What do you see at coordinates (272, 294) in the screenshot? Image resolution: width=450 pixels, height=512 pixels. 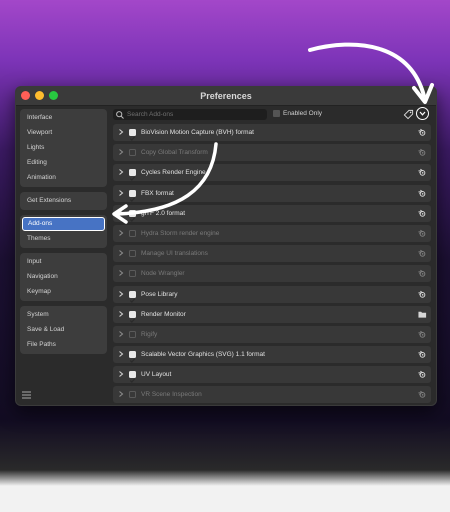 I see `addon-row: Pose Library` at bounding box center [272, 294].